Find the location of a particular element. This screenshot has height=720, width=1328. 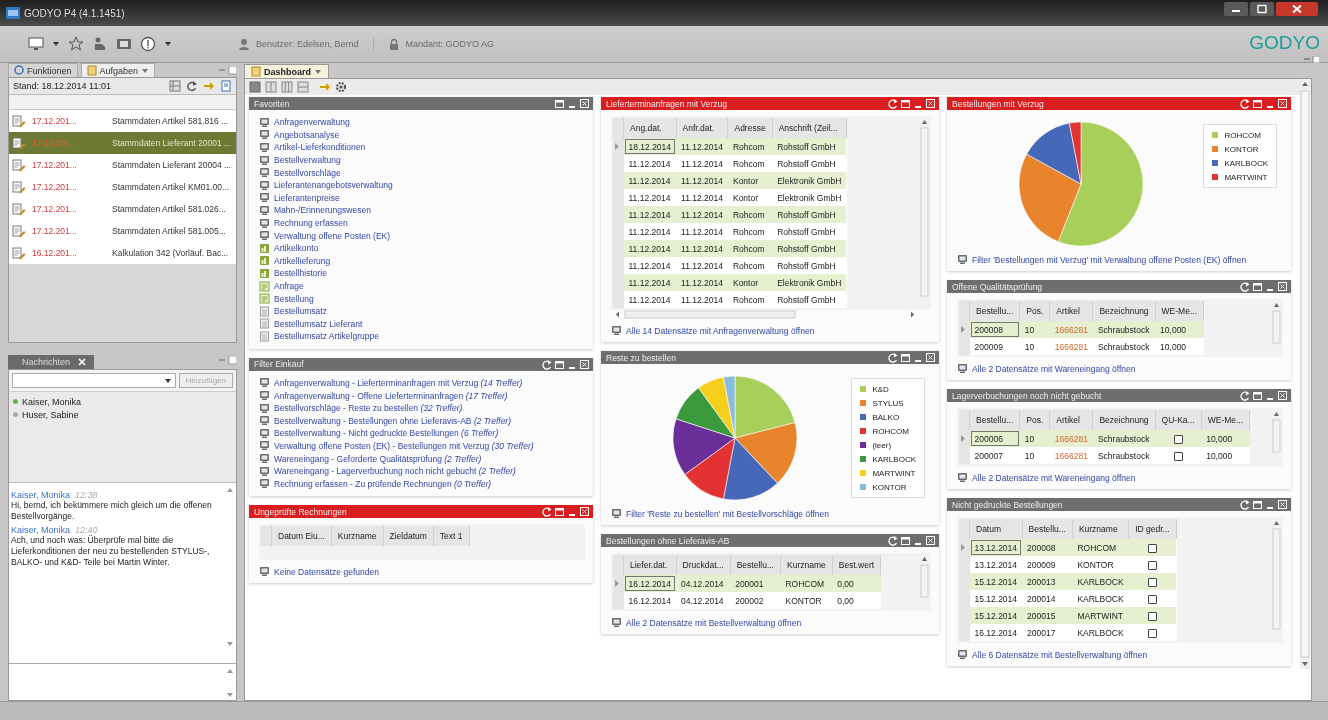

minimize-button is located at coordinates (1236, 9).